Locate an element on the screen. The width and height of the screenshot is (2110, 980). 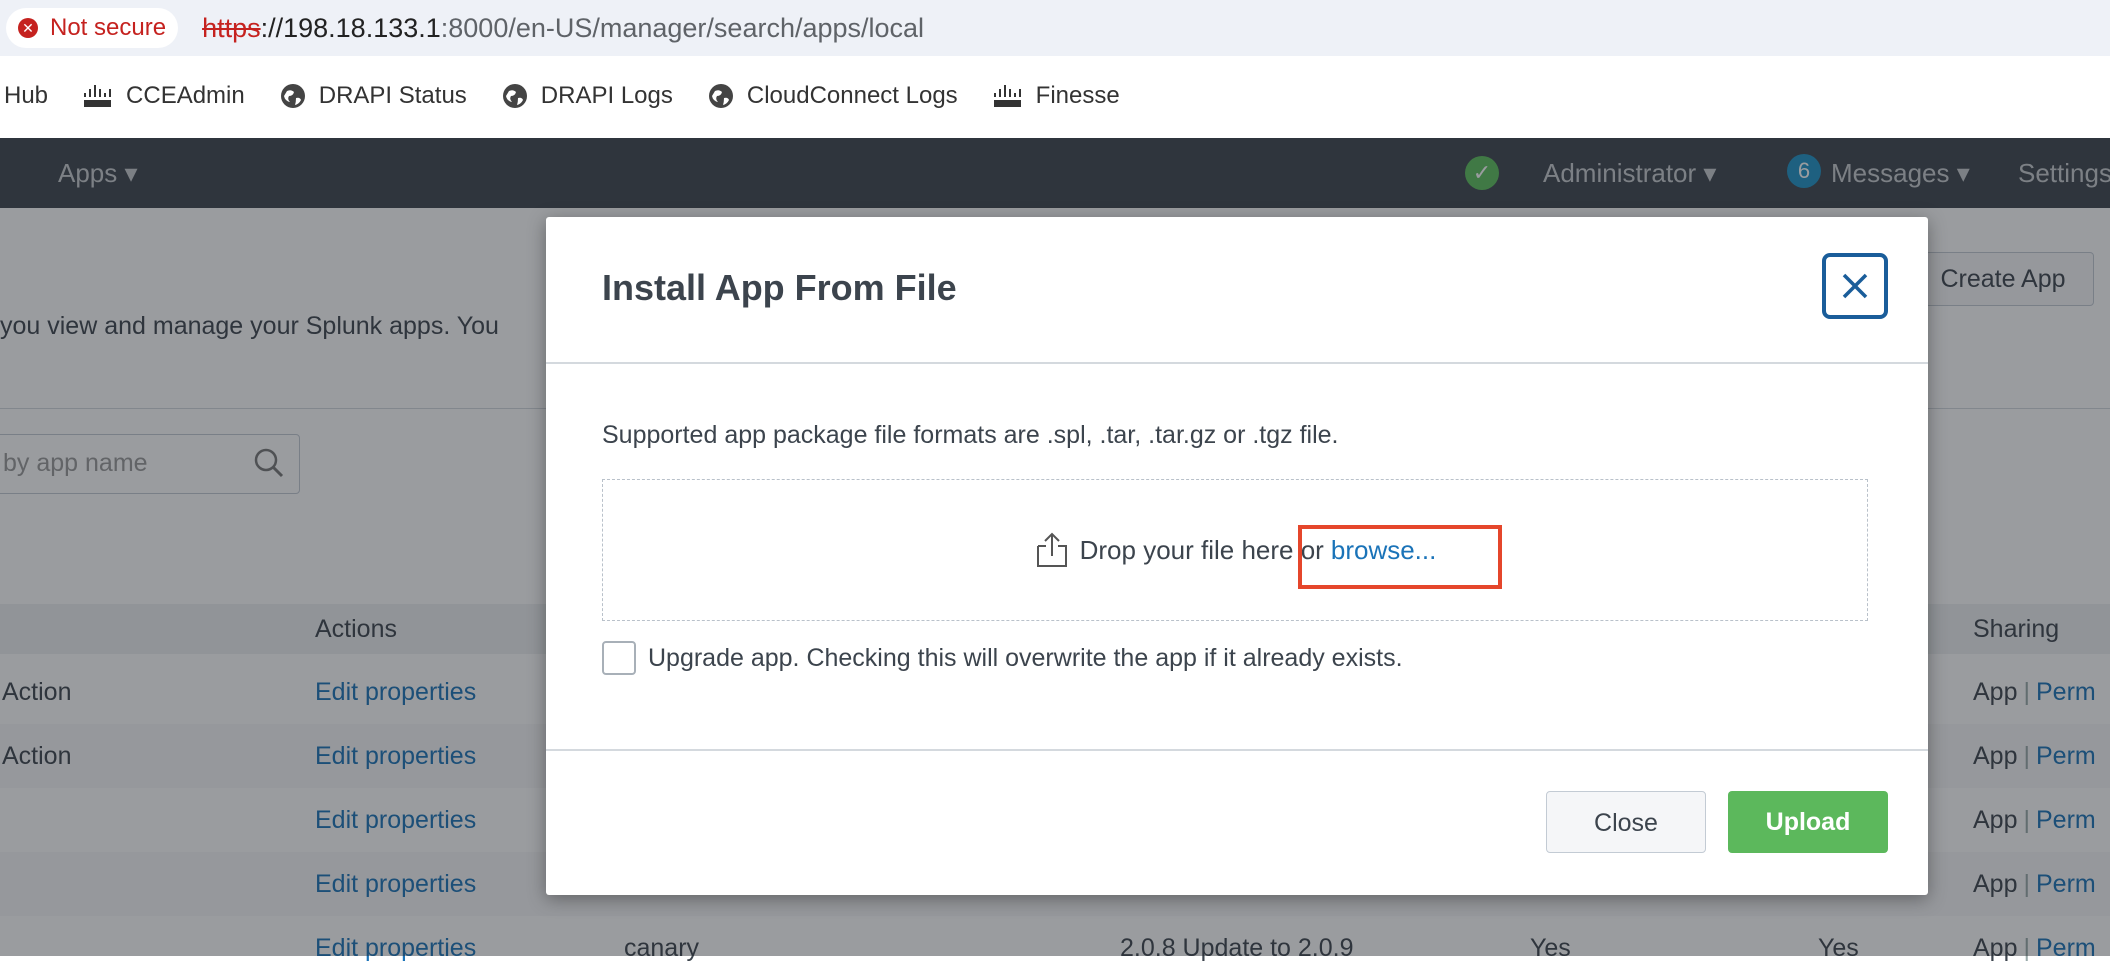
bookmark-cceadmin: CCEAdmin is located at coordinates (163, 96).